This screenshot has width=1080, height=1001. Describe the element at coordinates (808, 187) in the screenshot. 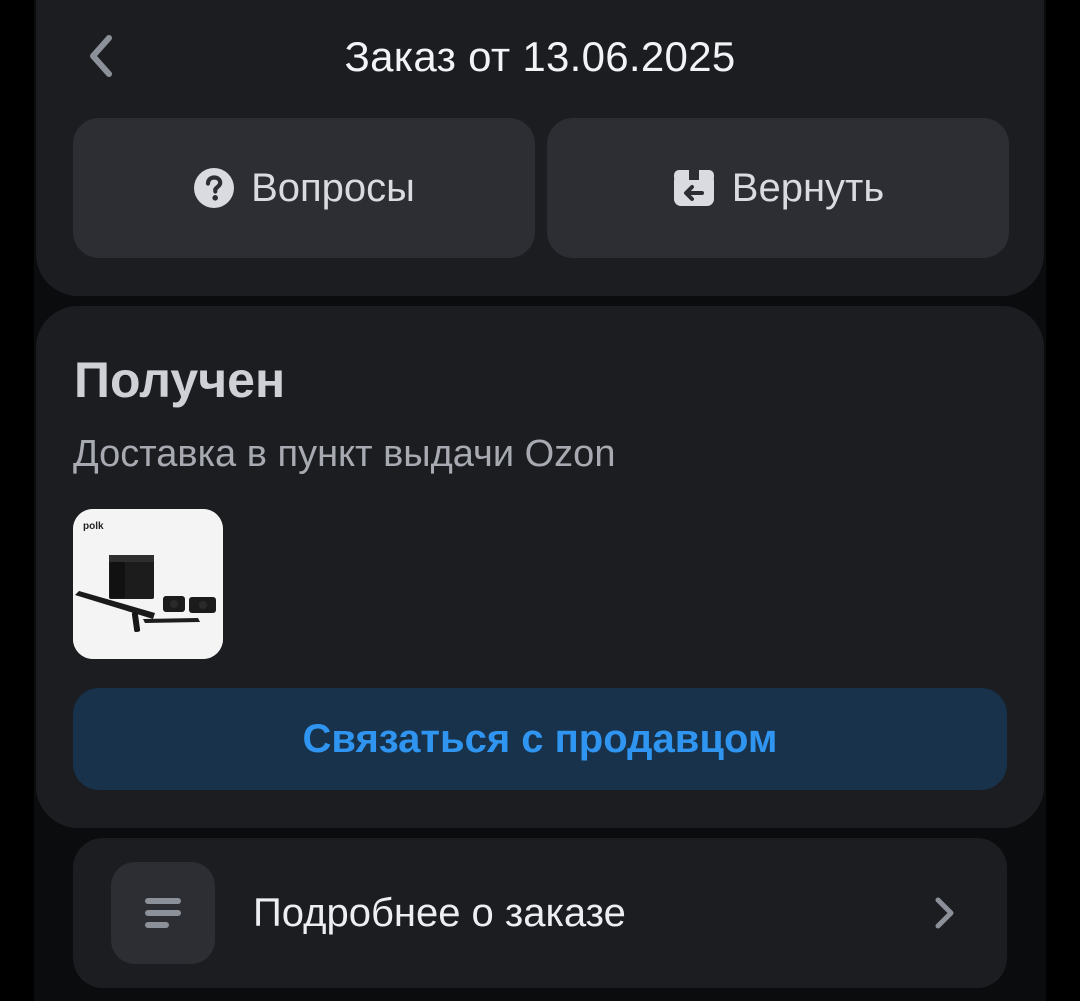

I see `return-label: Вернуть` at that location.